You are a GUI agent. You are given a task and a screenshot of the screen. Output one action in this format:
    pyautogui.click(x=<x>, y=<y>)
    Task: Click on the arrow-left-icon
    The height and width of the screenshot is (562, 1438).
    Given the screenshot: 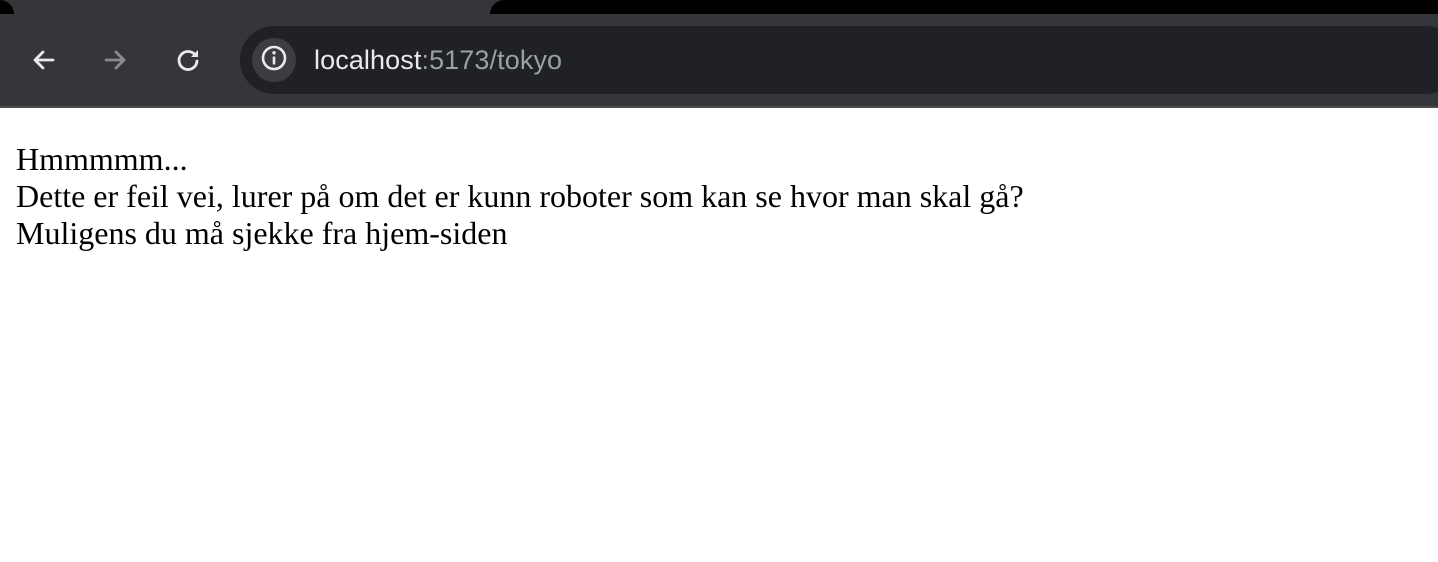 What is the action you would take?
    pyautogui.click(x=44, y=60)
    